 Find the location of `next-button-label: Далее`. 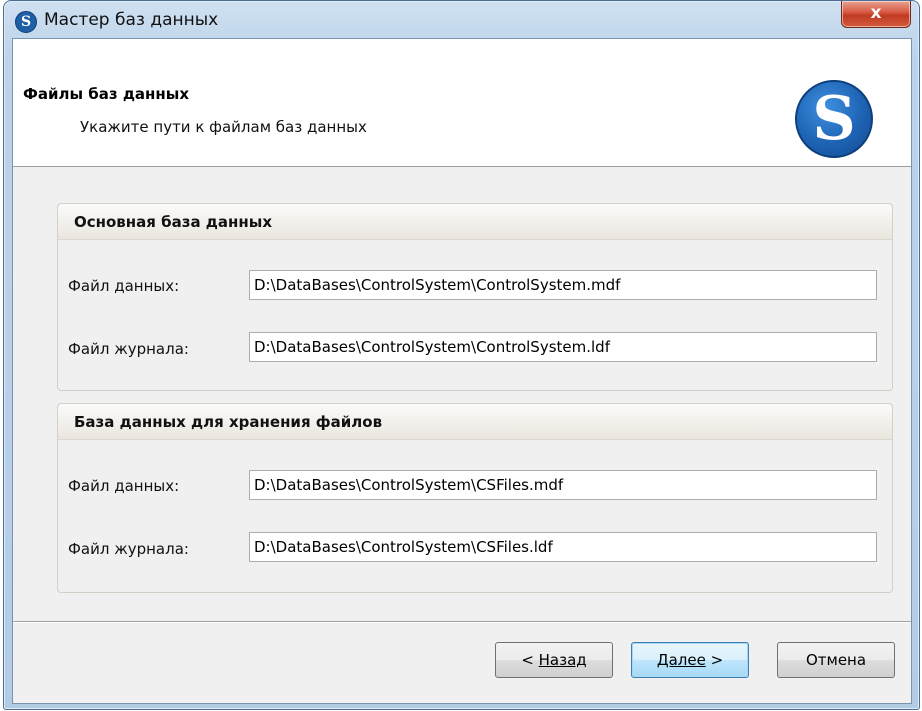

next-button-label: Далее is located at coordinates (681, 660).